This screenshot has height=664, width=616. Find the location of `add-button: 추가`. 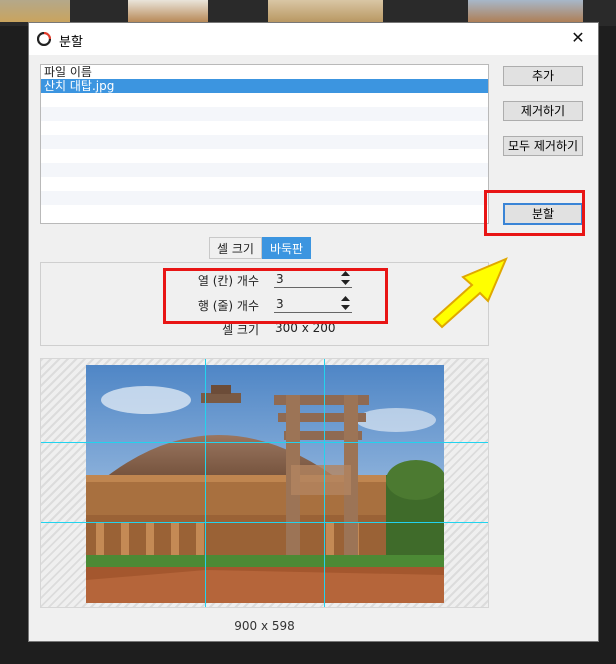

add-button: 추가 is located at coordinates (543, 76).